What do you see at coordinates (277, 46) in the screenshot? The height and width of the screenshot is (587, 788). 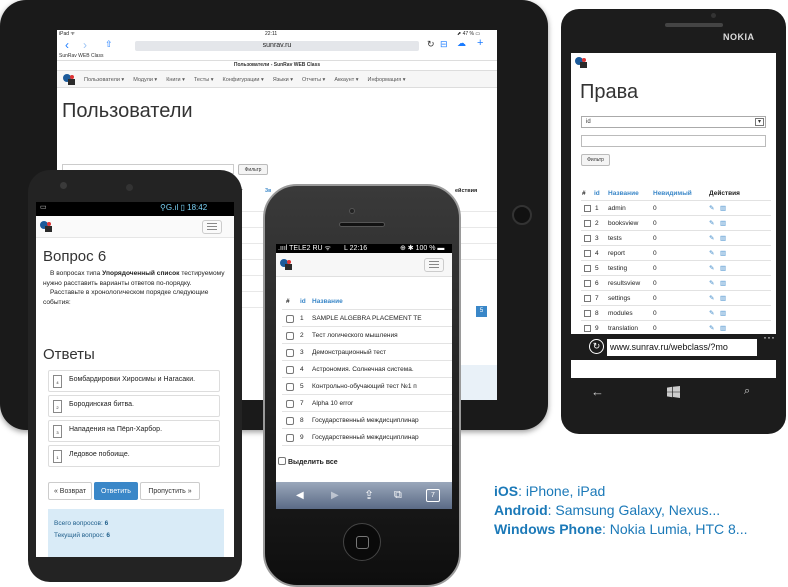 I see `url-bar: sunrav.ru` at bounding box center [277, 46].